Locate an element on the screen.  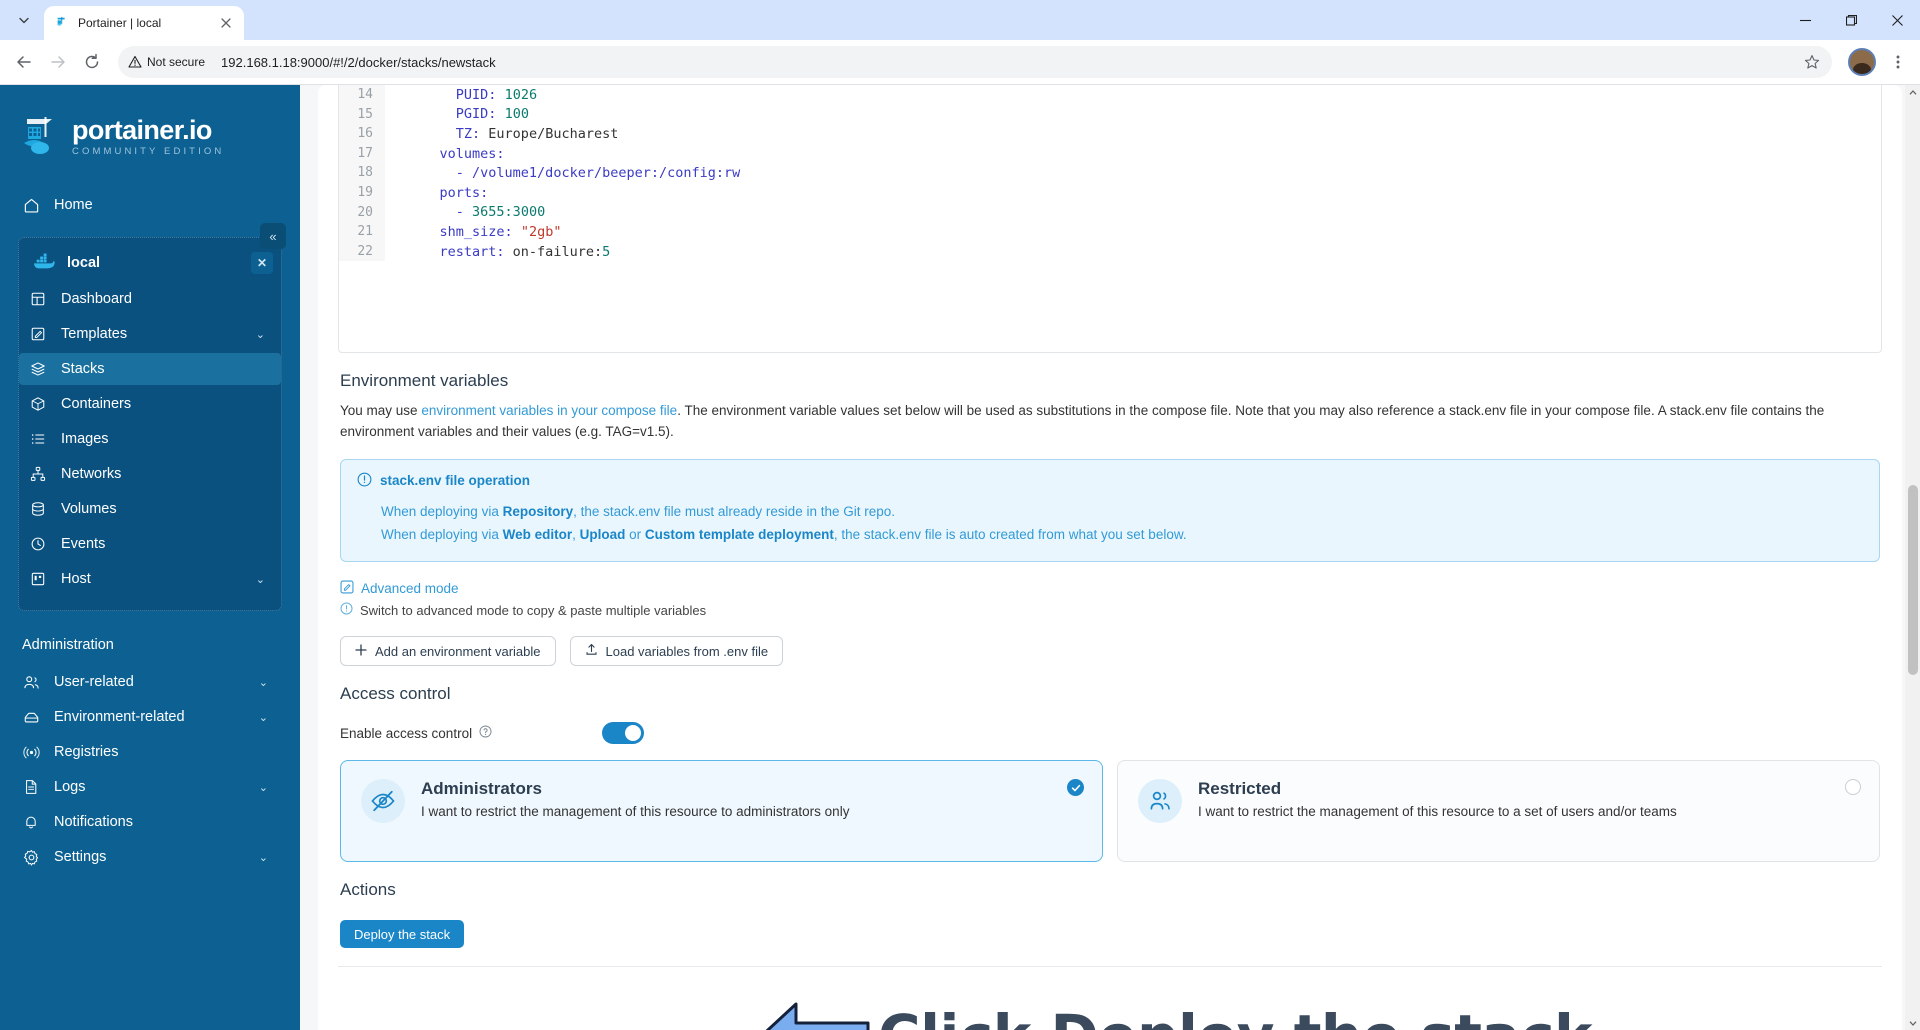
sidebar-item-settings: Settings ⌄ is located at coordinates (150, 857).